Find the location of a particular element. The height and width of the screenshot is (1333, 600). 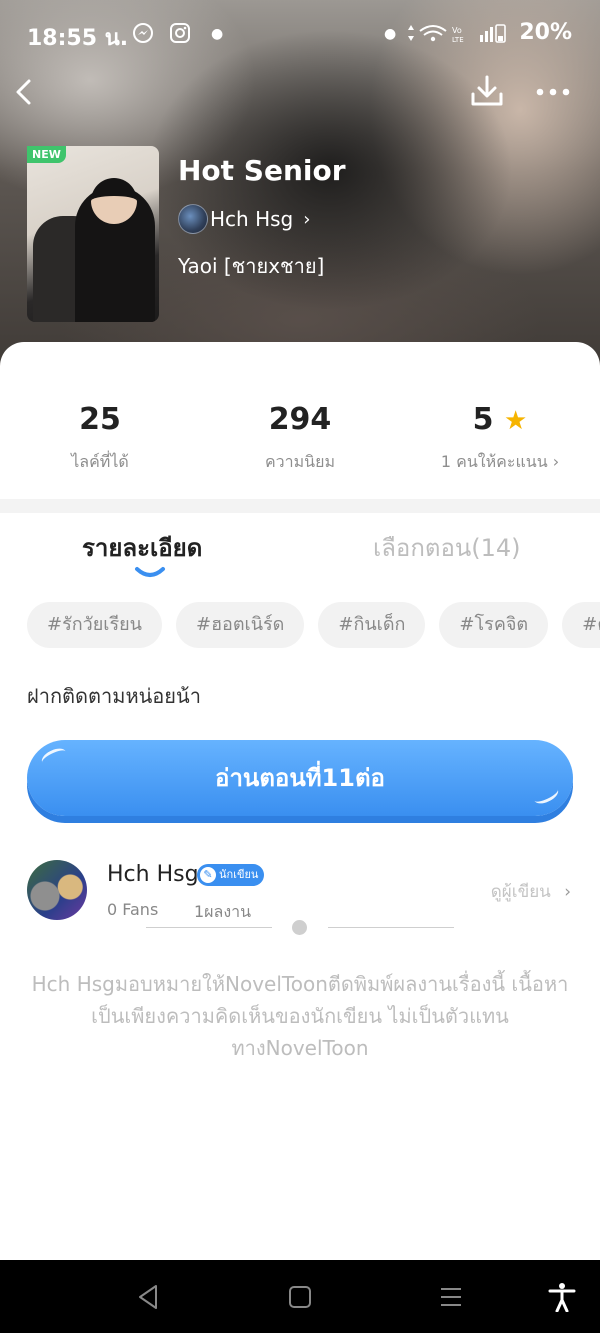

more-options-button is located at coordinates (553, 92).